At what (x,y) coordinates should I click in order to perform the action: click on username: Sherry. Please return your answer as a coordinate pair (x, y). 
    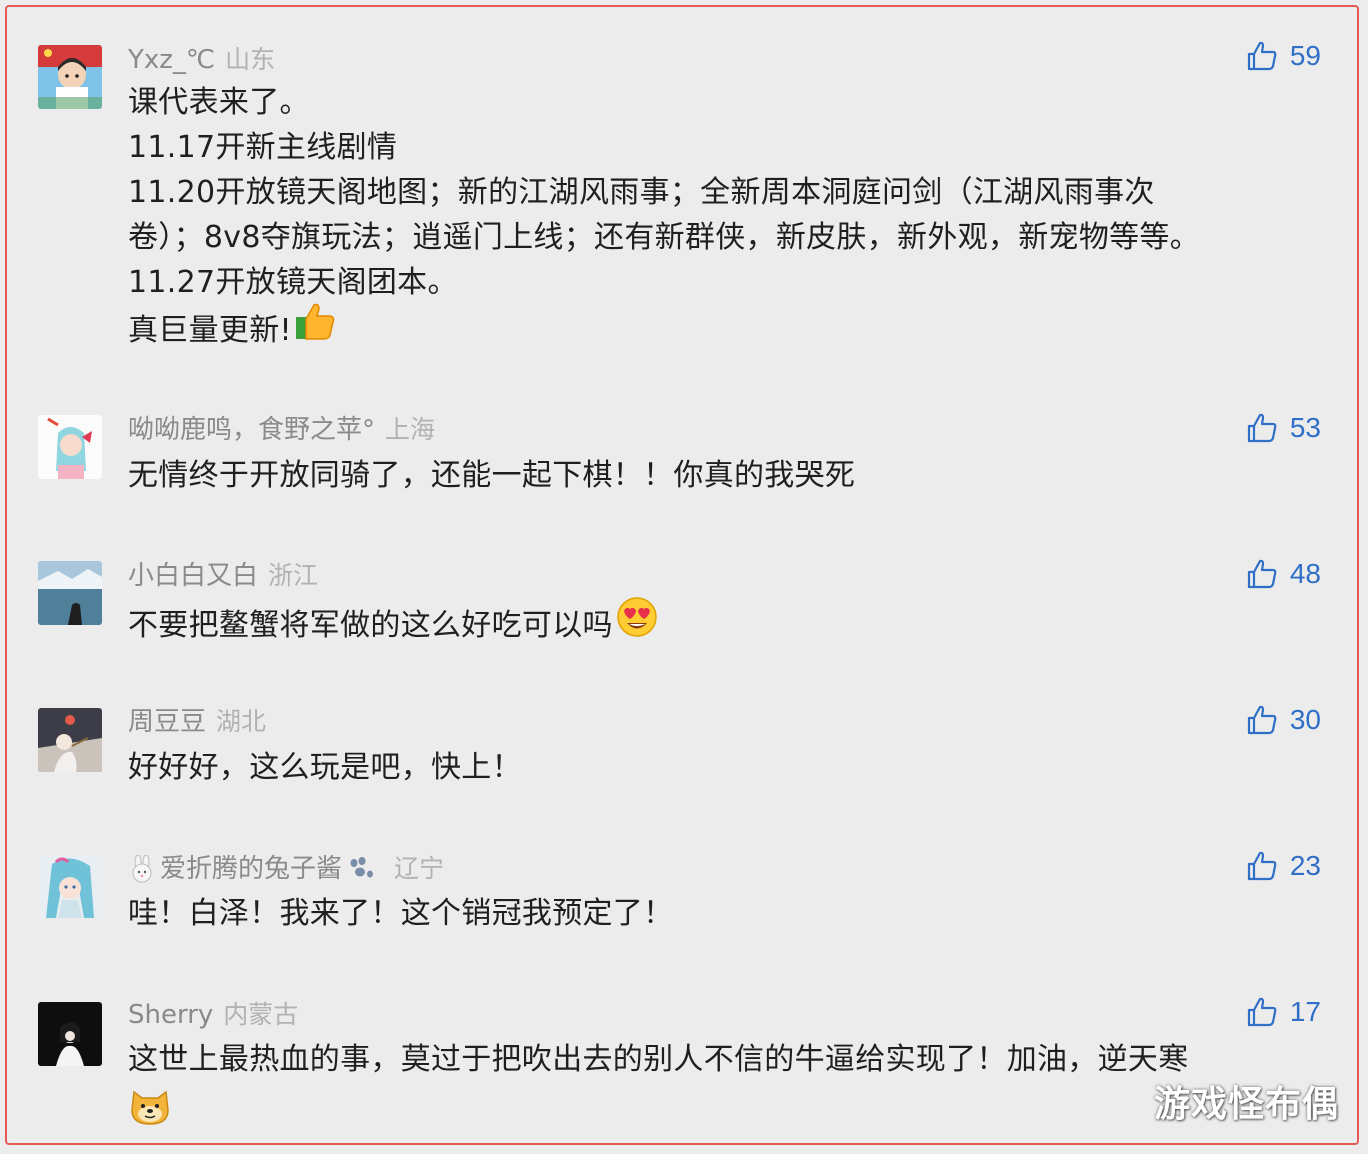
    Looking at the image, I should click on (170, 1015).